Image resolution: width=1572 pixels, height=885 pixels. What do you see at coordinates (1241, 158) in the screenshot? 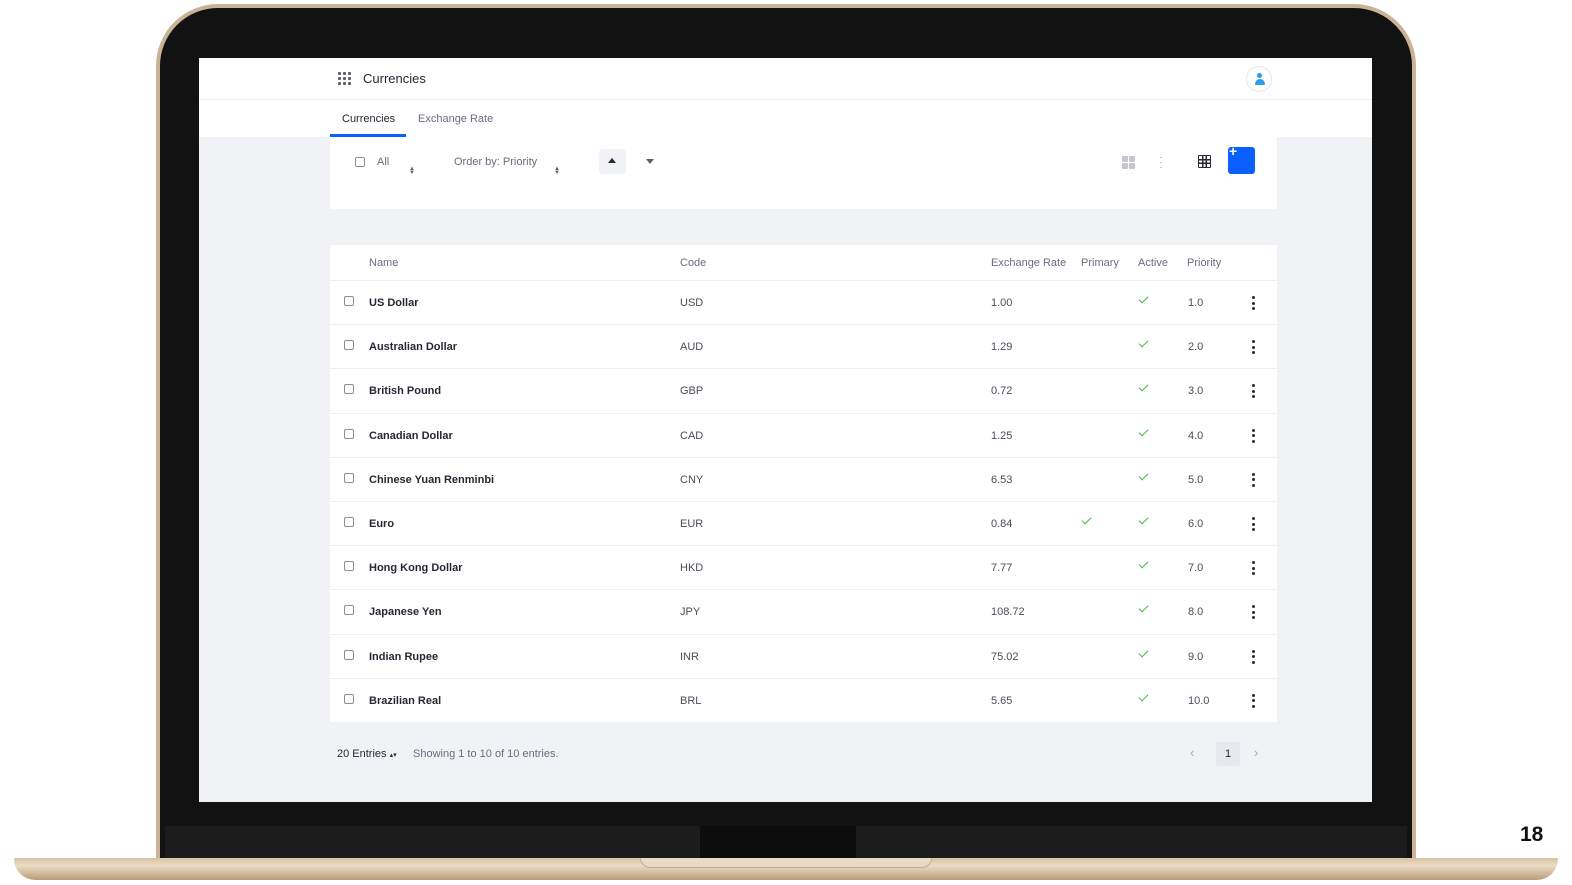
I see `add-currency-button: +` at bounding box center [1241, 158].